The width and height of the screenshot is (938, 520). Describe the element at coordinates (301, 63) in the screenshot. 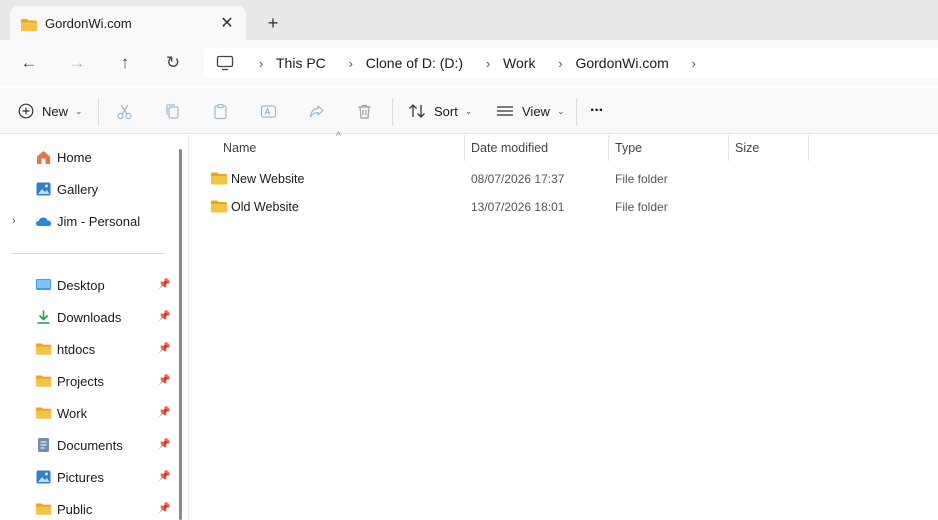

I see `breadcrumb-this-pc: This PC` at that location.